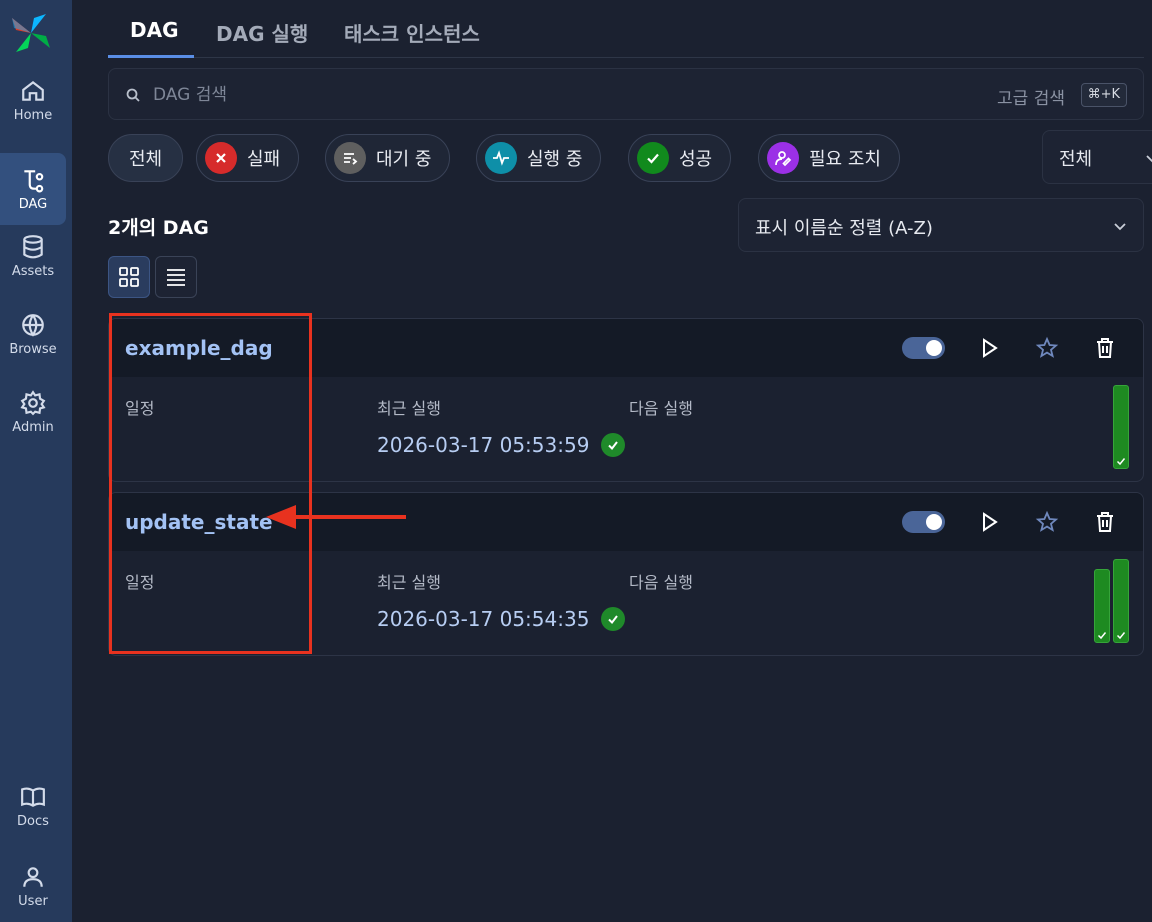 This screenshot has height=922, width=1152. Describe the element at coordinates (33, 427) in the screenshot. I see `sidebar-item-label: Admin` at that location.